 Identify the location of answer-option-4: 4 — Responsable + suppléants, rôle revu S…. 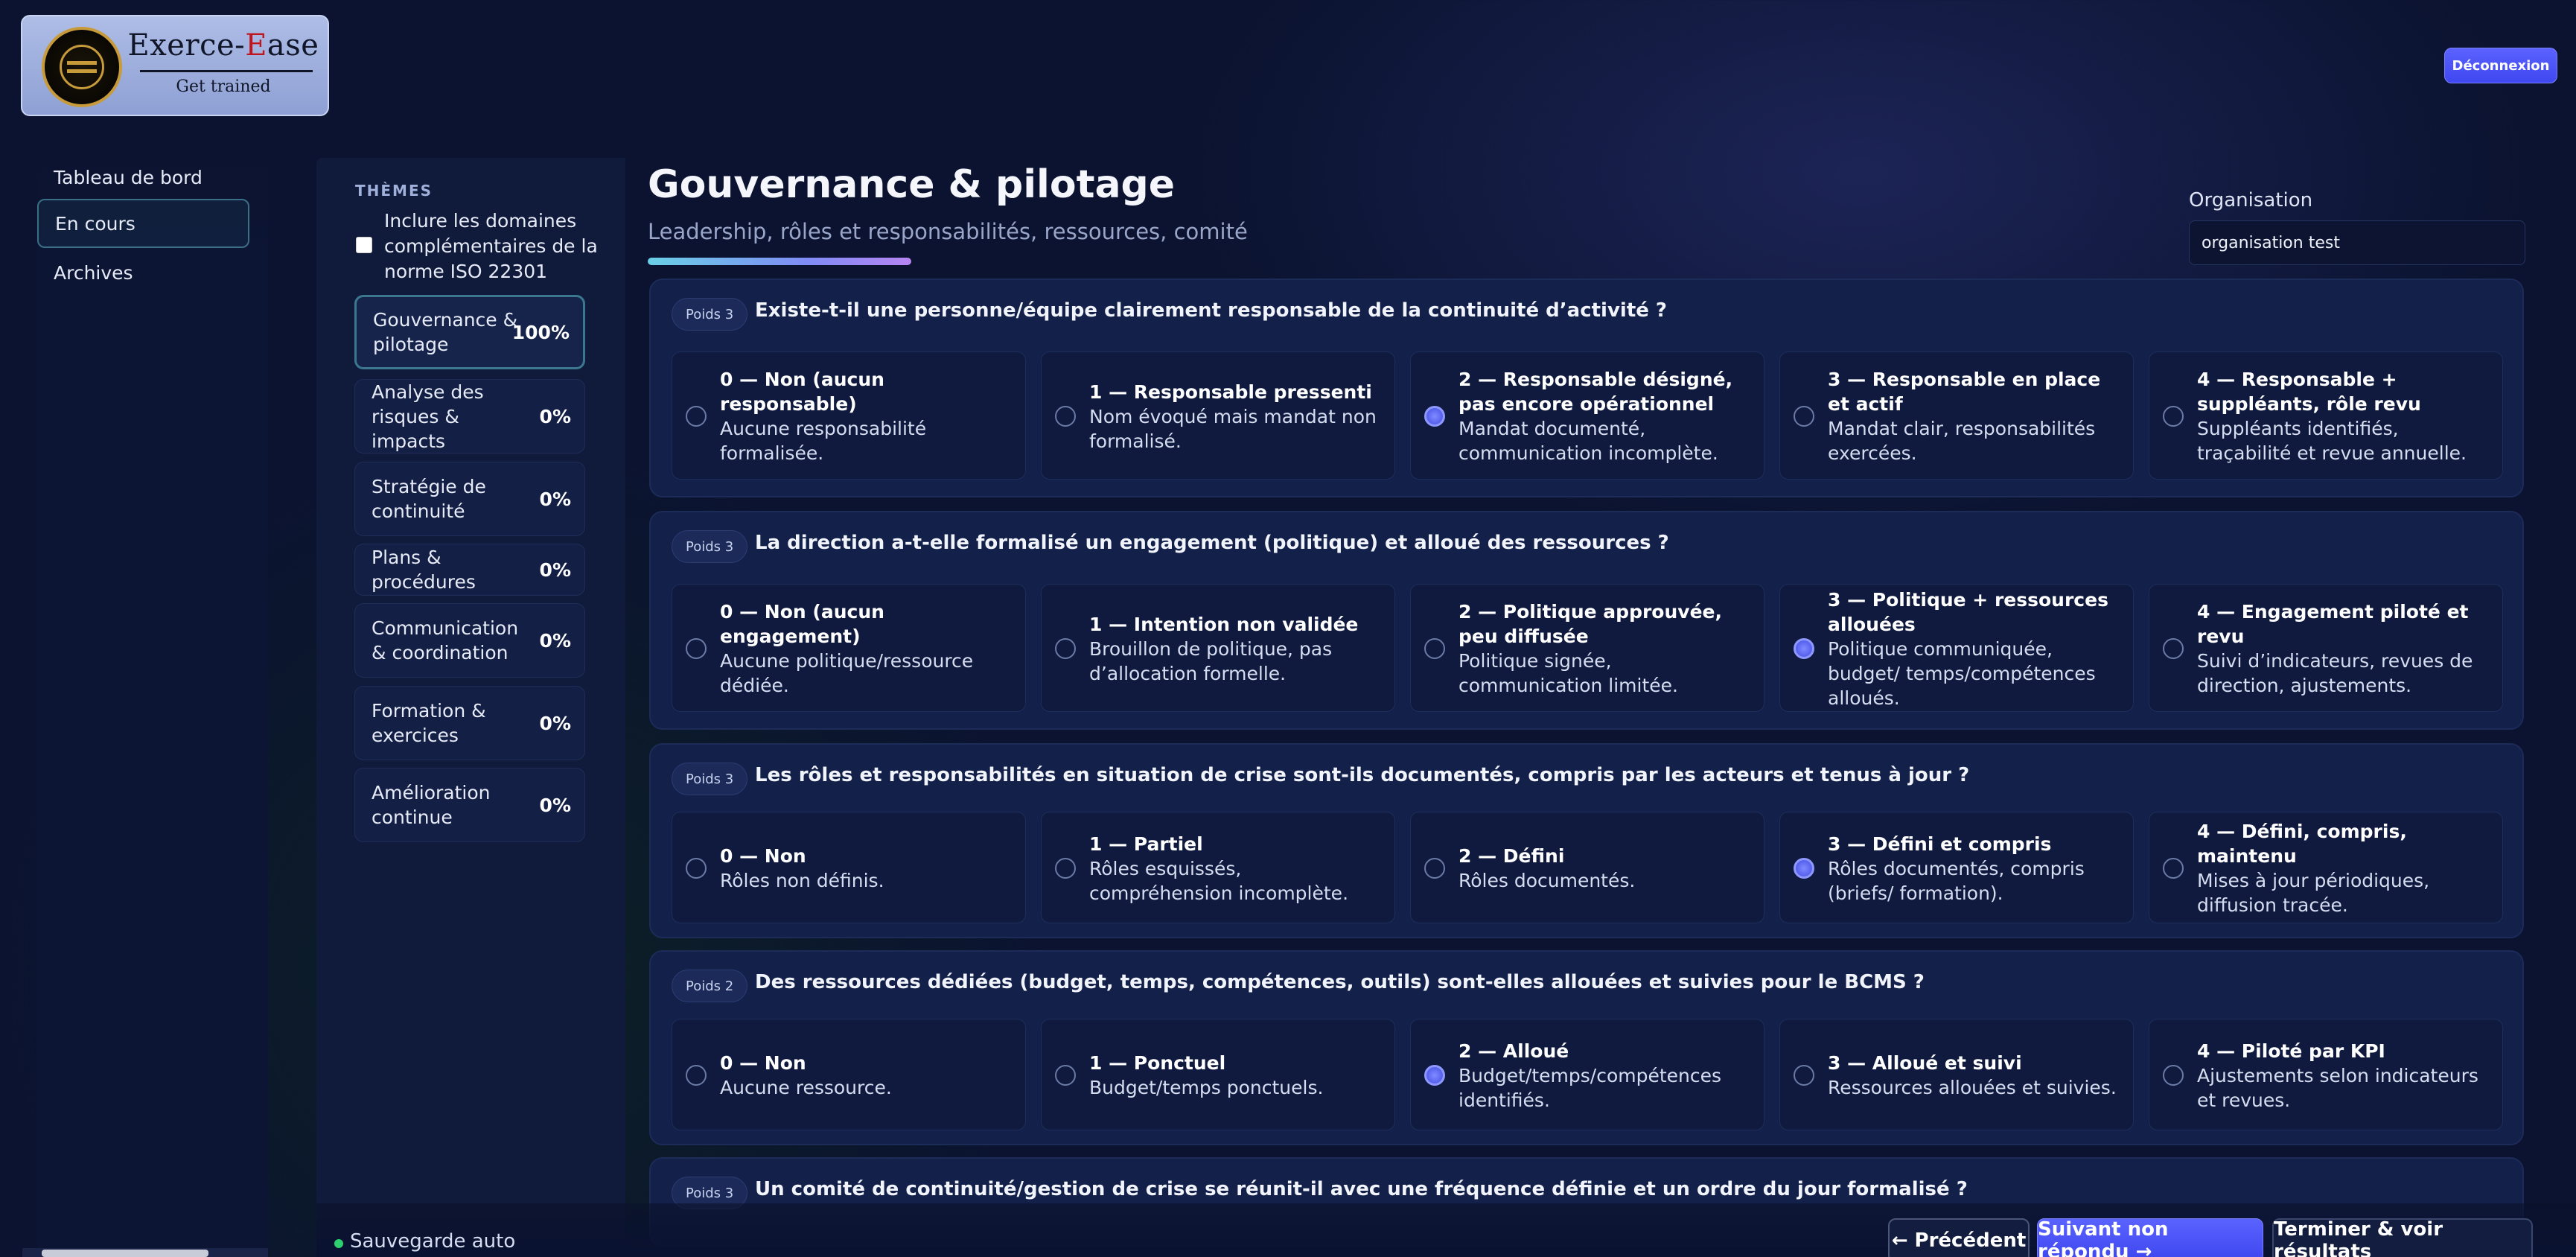
(2326, 416).